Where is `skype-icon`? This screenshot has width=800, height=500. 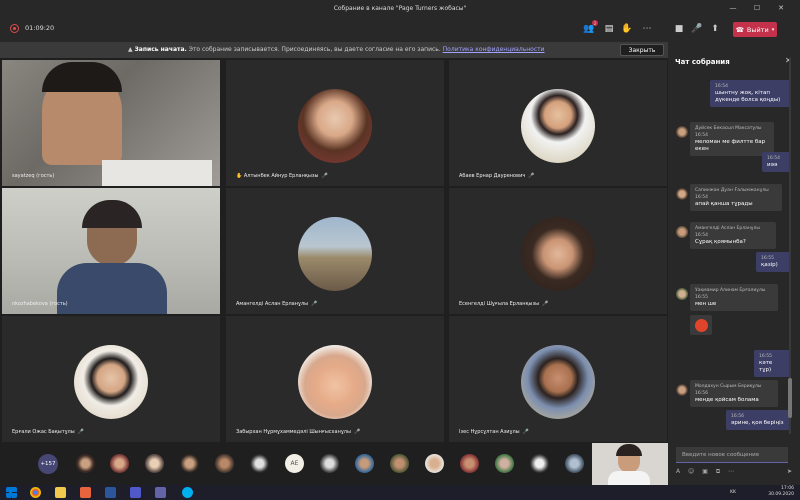
skype-icon is located at coordinates (187, 492).